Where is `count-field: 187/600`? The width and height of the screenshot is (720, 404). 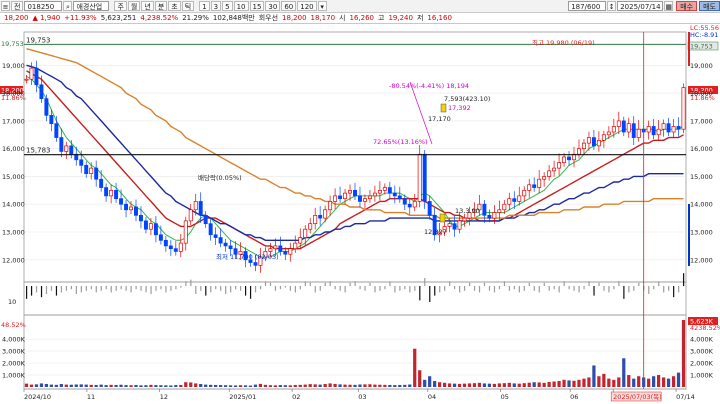 count-field: 187/600 is located at coordinates (587, 6).